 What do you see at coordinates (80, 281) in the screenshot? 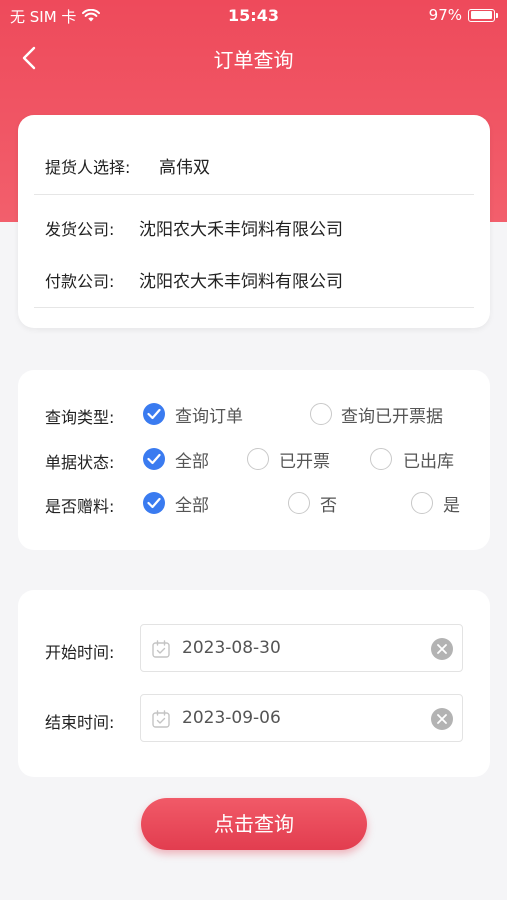
I see `pay-company-label: 付款公司:` at bounding box center [80, 281].